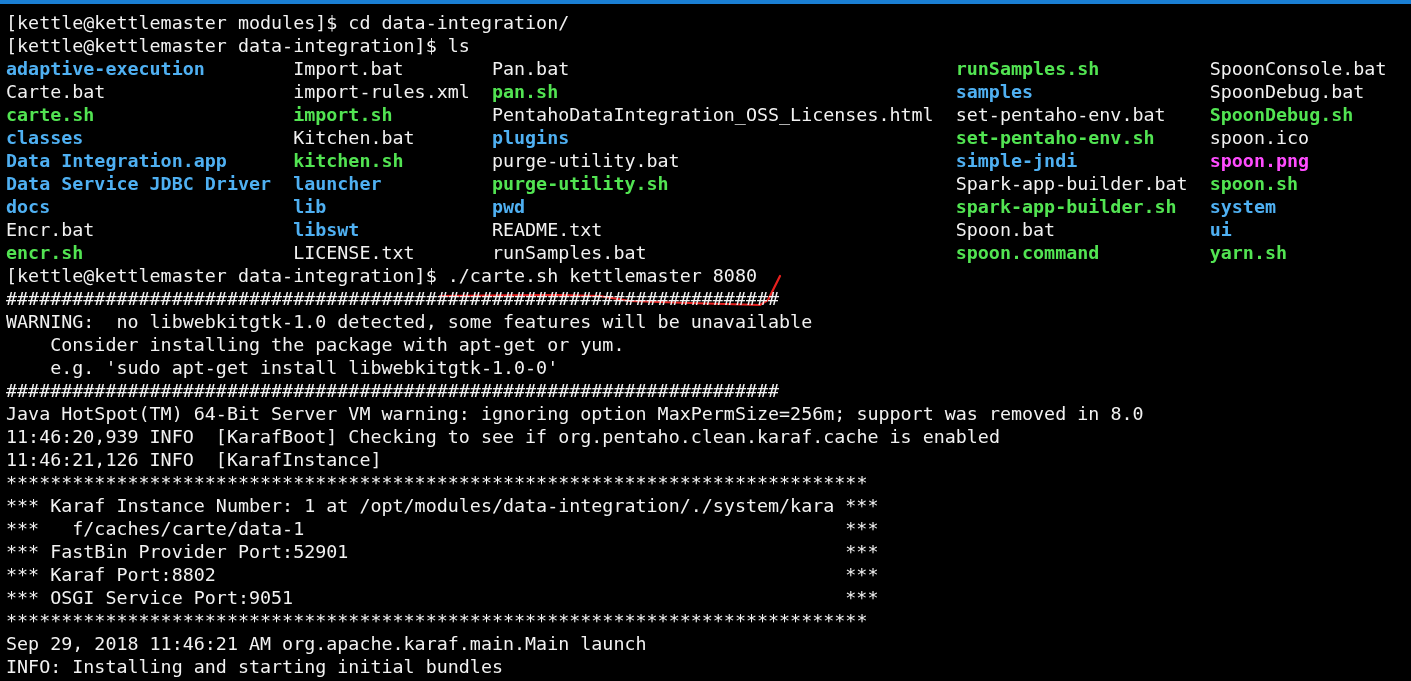  Describe the element at coordinates (111, 574) in the screenshot. I see `terminal-line: *** Karaf Port:8802` at that location.